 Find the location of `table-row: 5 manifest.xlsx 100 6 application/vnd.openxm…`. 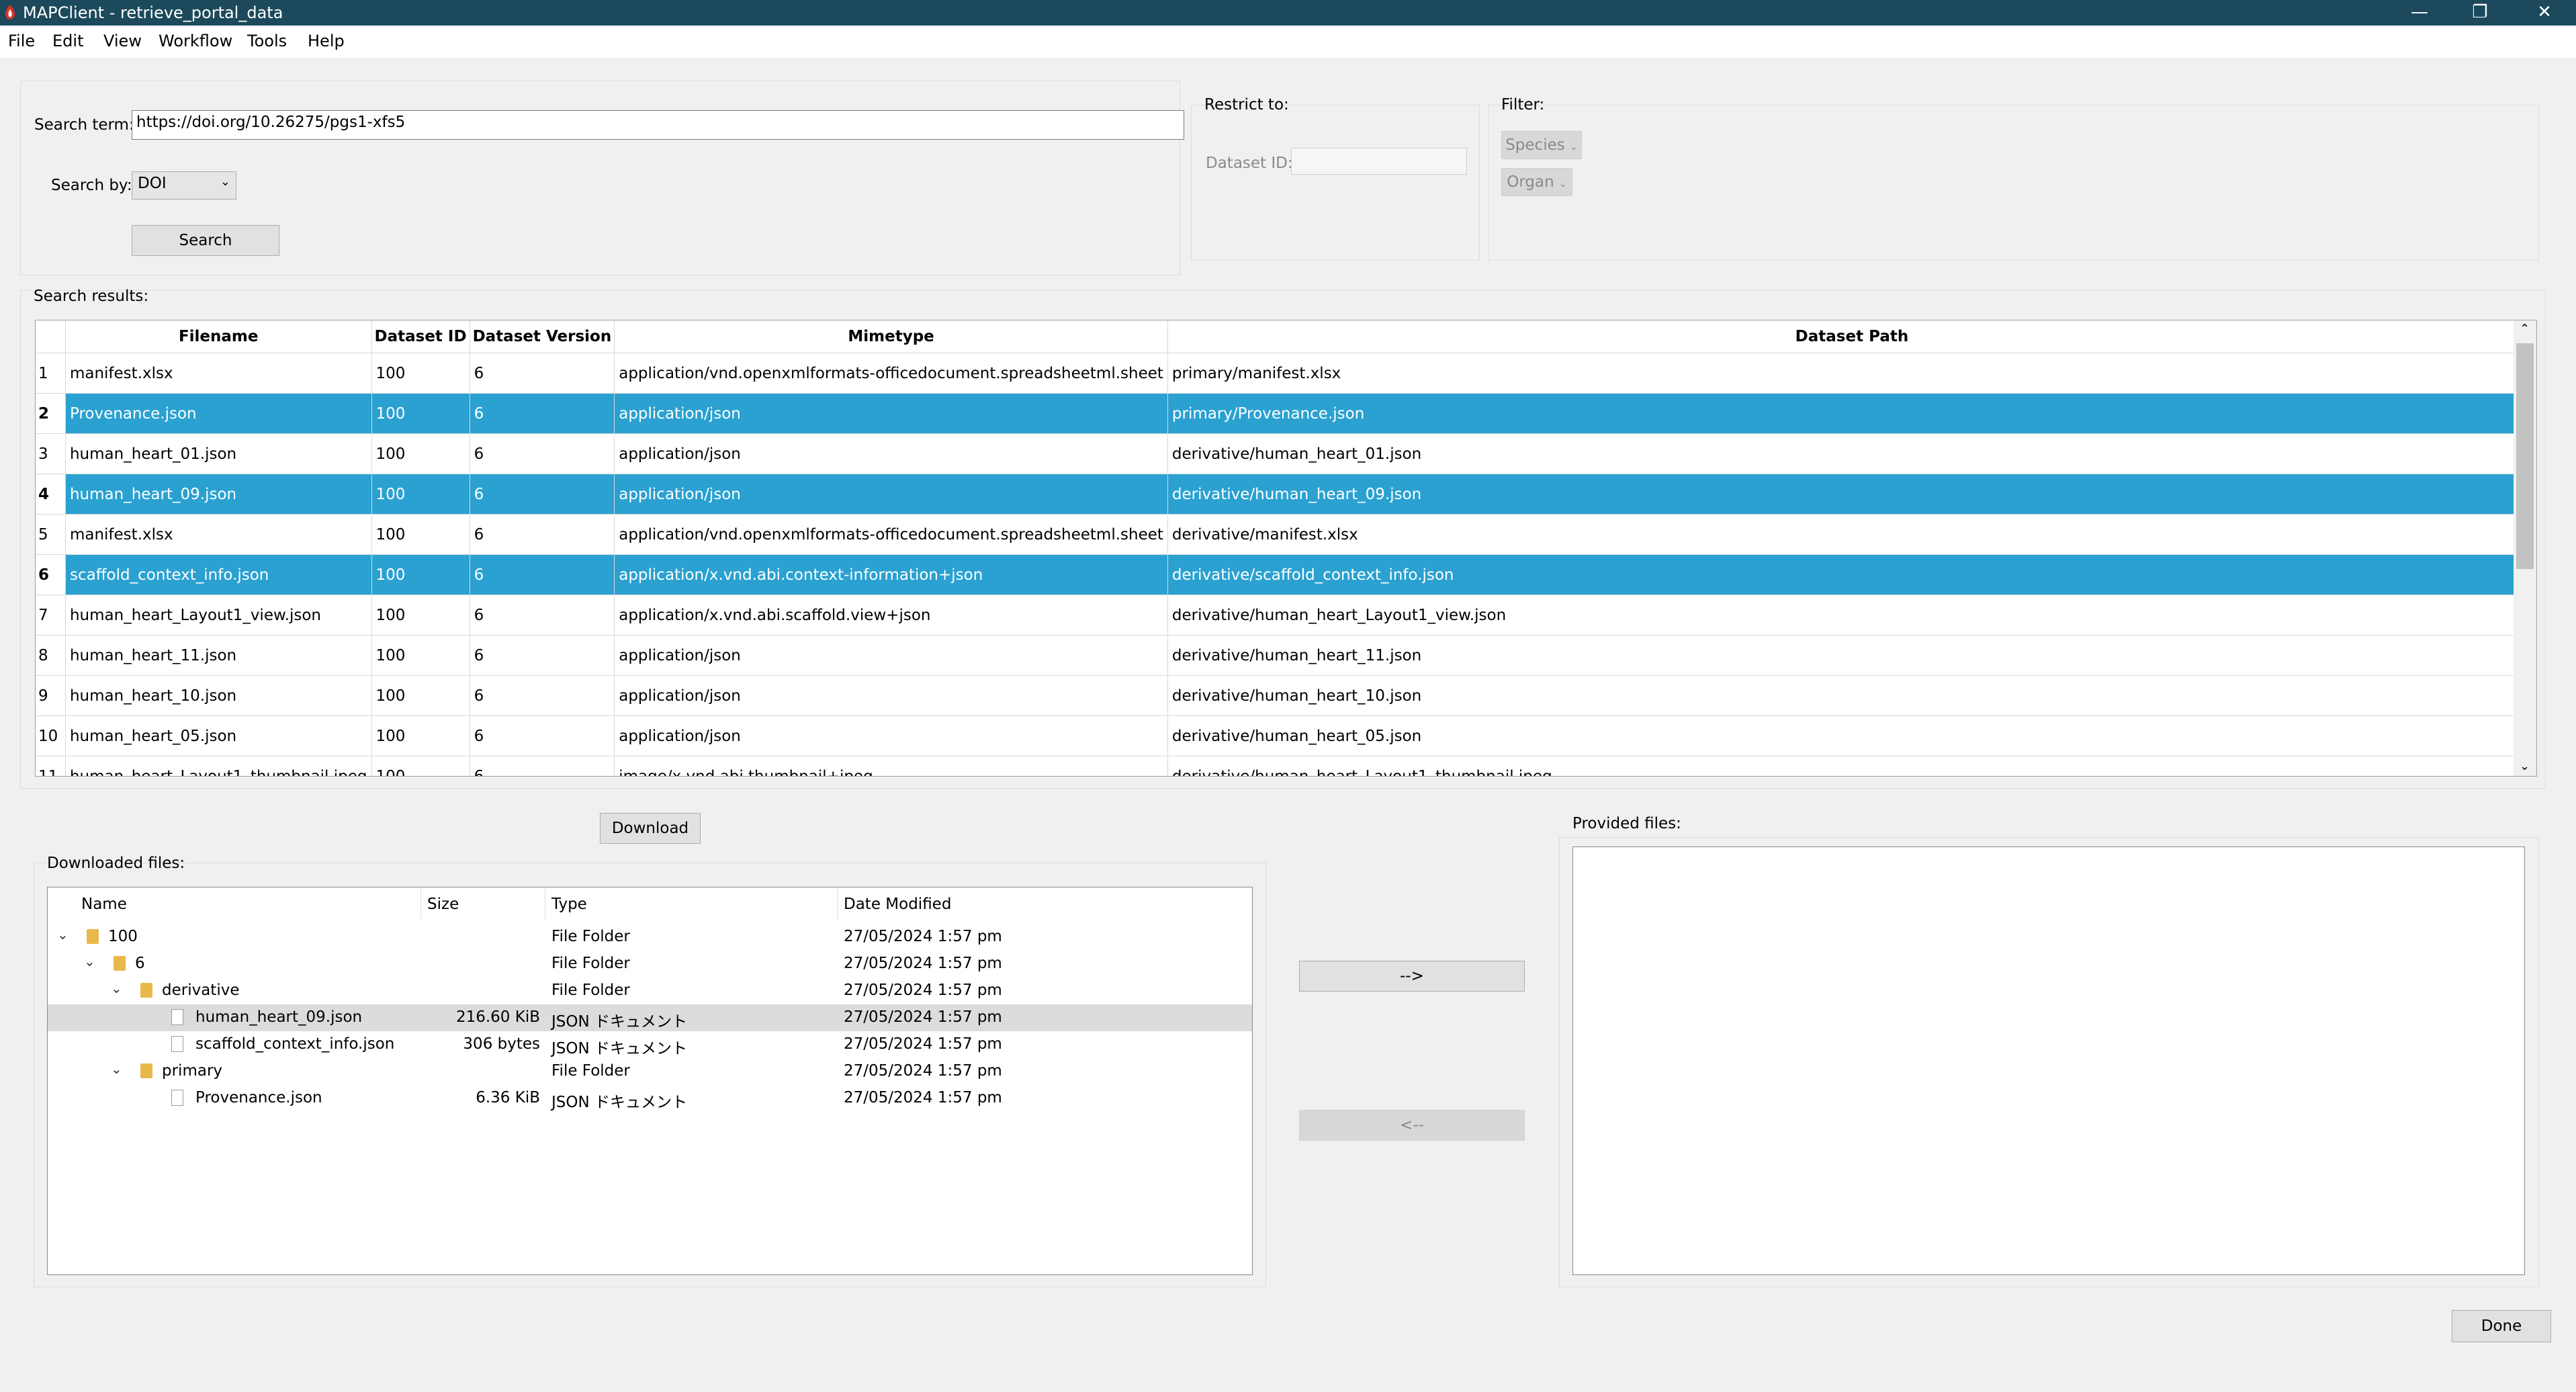

table-row: 5 manifest.xlsx 100 6 application/vnd.openxm… is located at coordinates (1286, 534).